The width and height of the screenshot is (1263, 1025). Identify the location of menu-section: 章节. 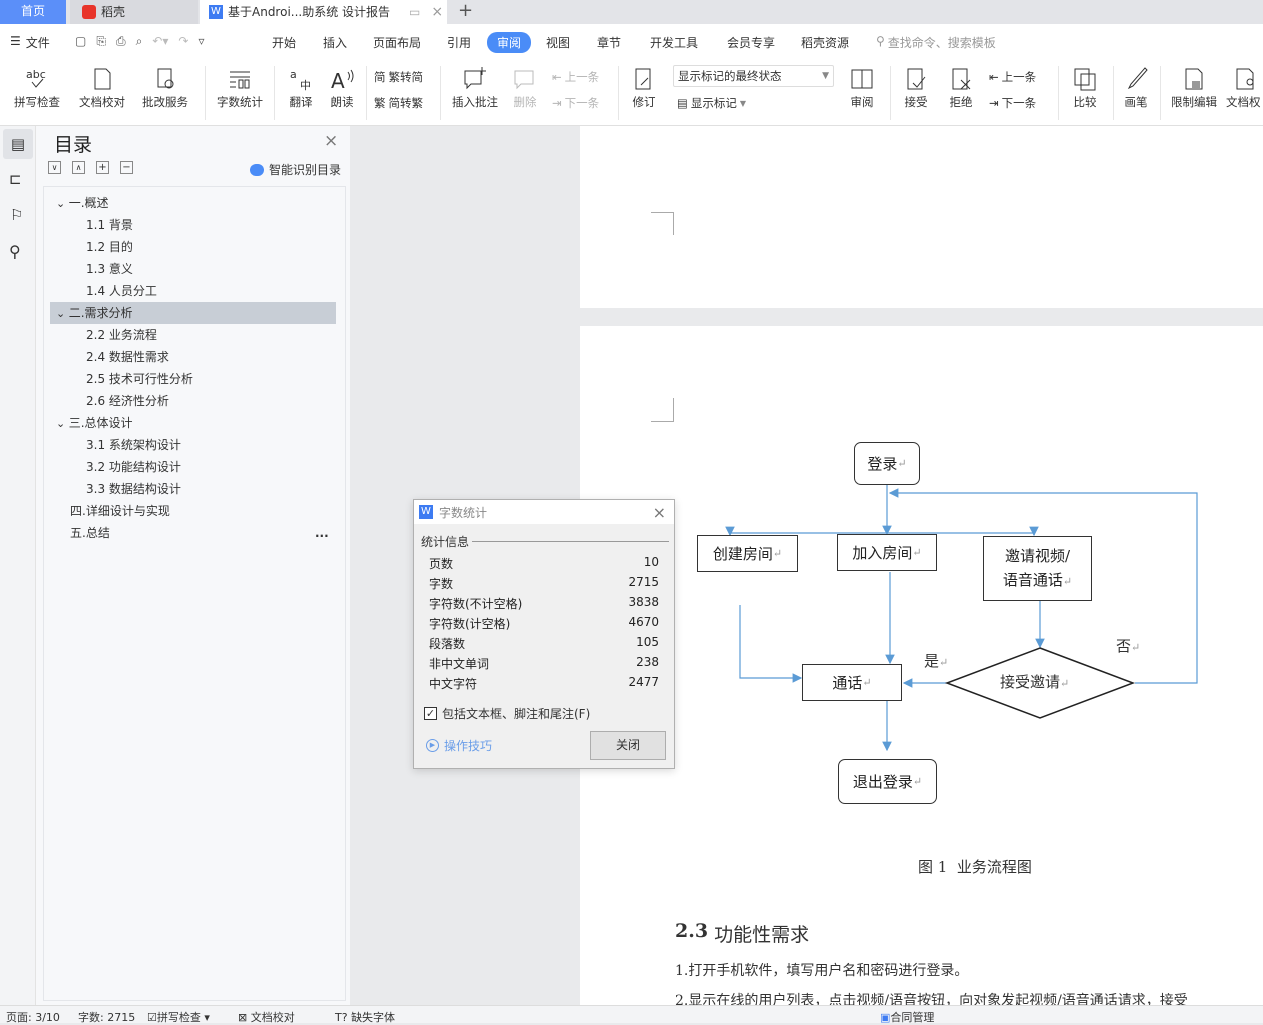
(609, 42).